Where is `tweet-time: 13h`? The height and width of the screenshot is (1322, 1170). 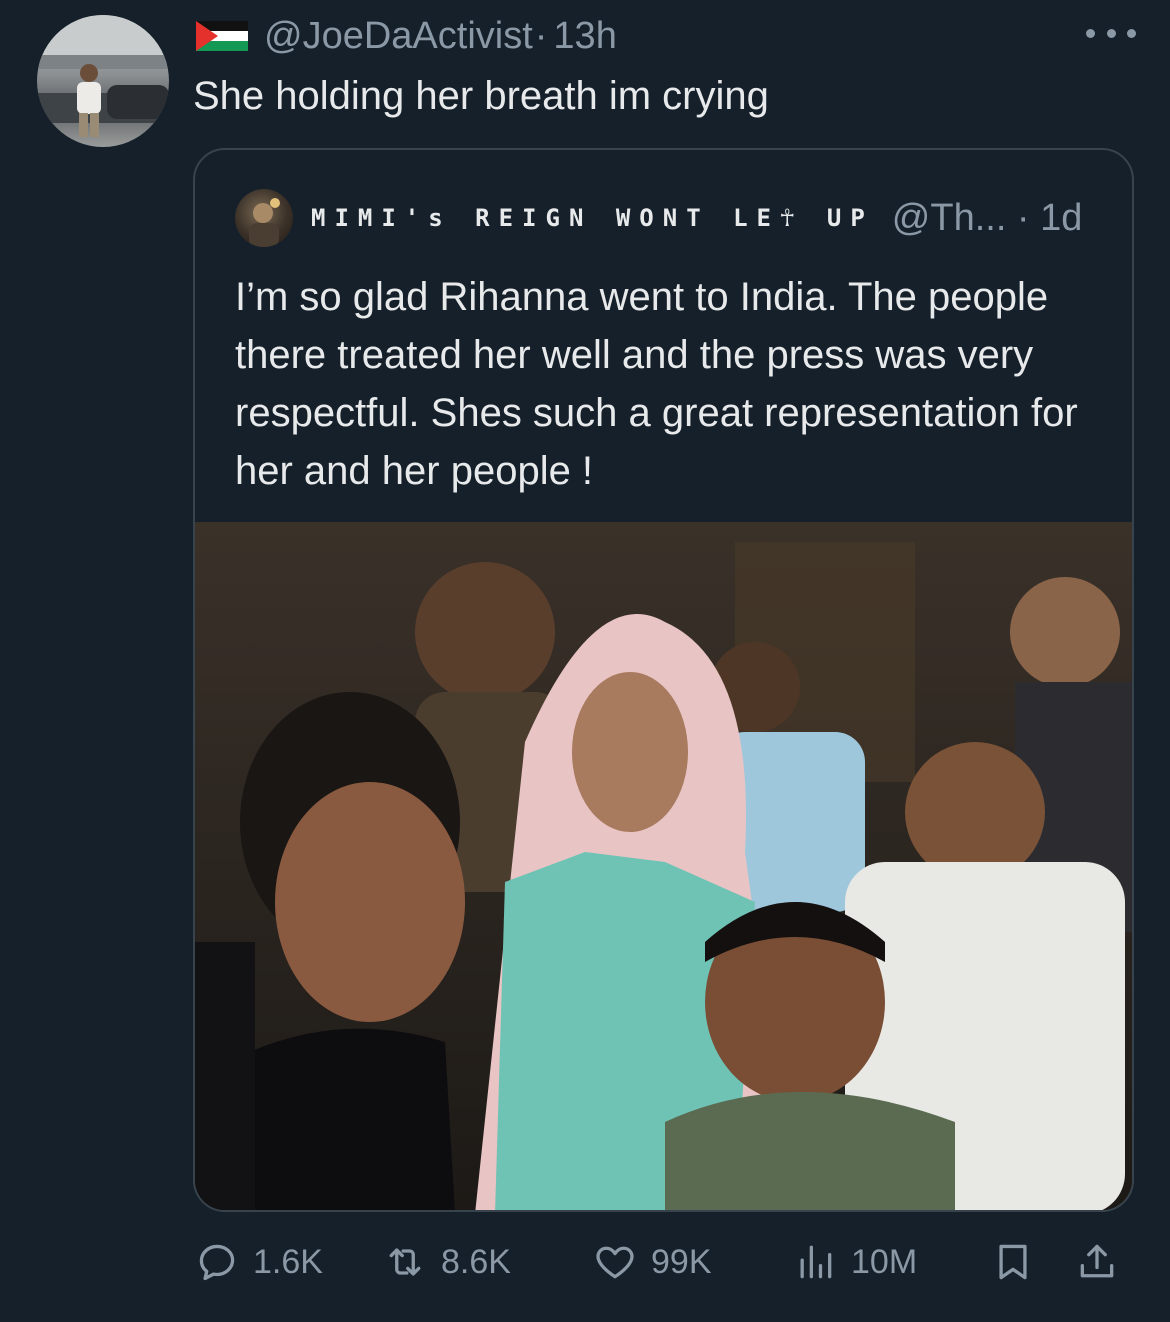
tweet-time: 13h is located at coordinates (584, 36).